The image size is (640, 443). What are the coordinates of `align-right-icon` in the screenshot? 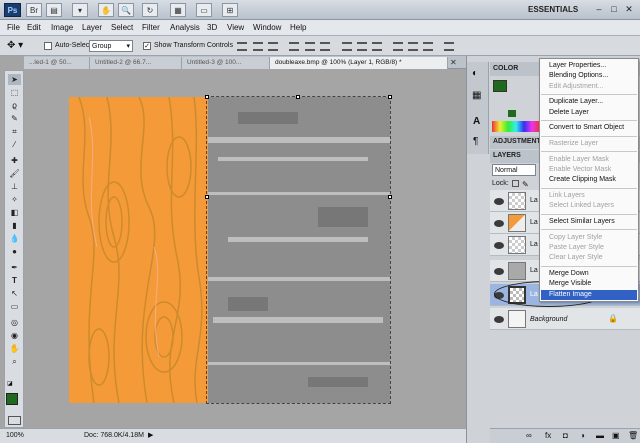 It's located at (325, 46).